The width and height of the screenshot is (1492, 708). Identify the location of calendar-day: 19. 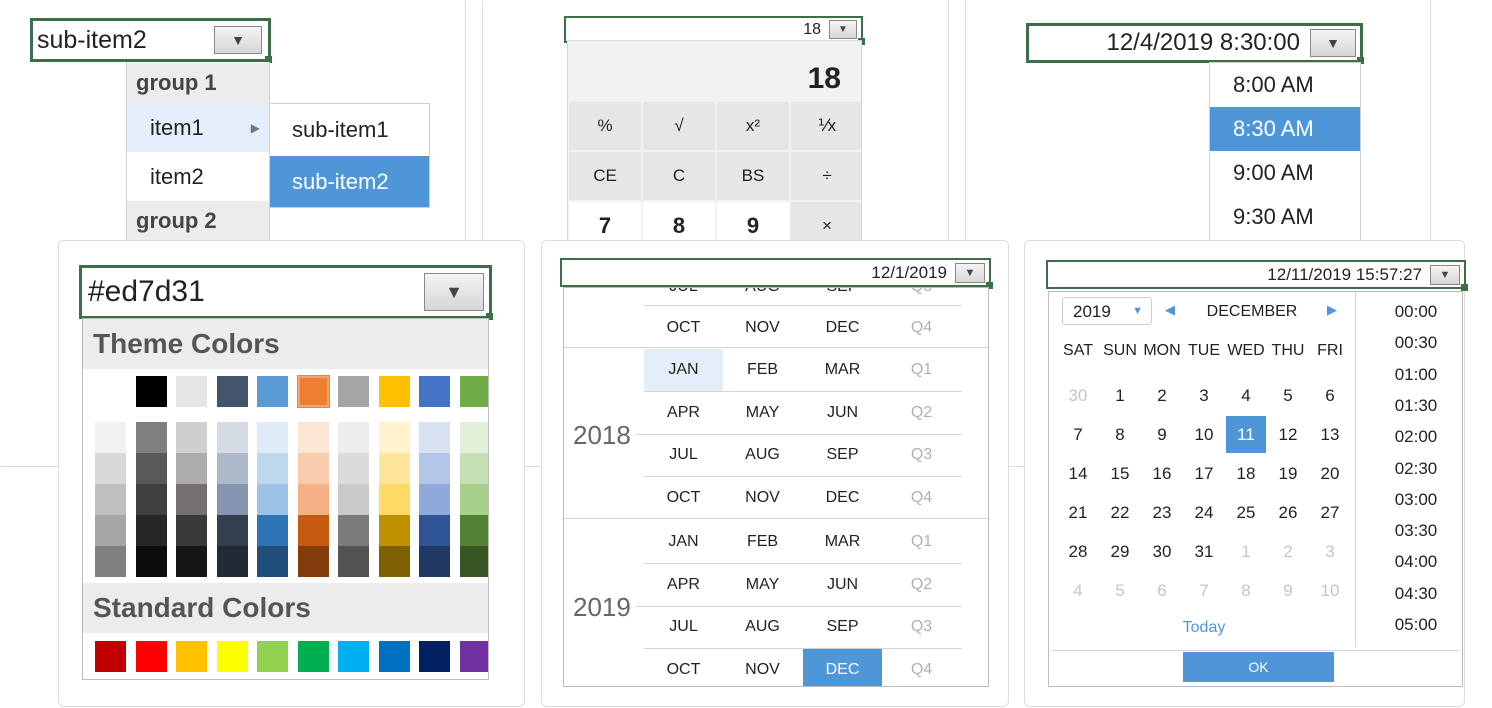
(1288, 473).